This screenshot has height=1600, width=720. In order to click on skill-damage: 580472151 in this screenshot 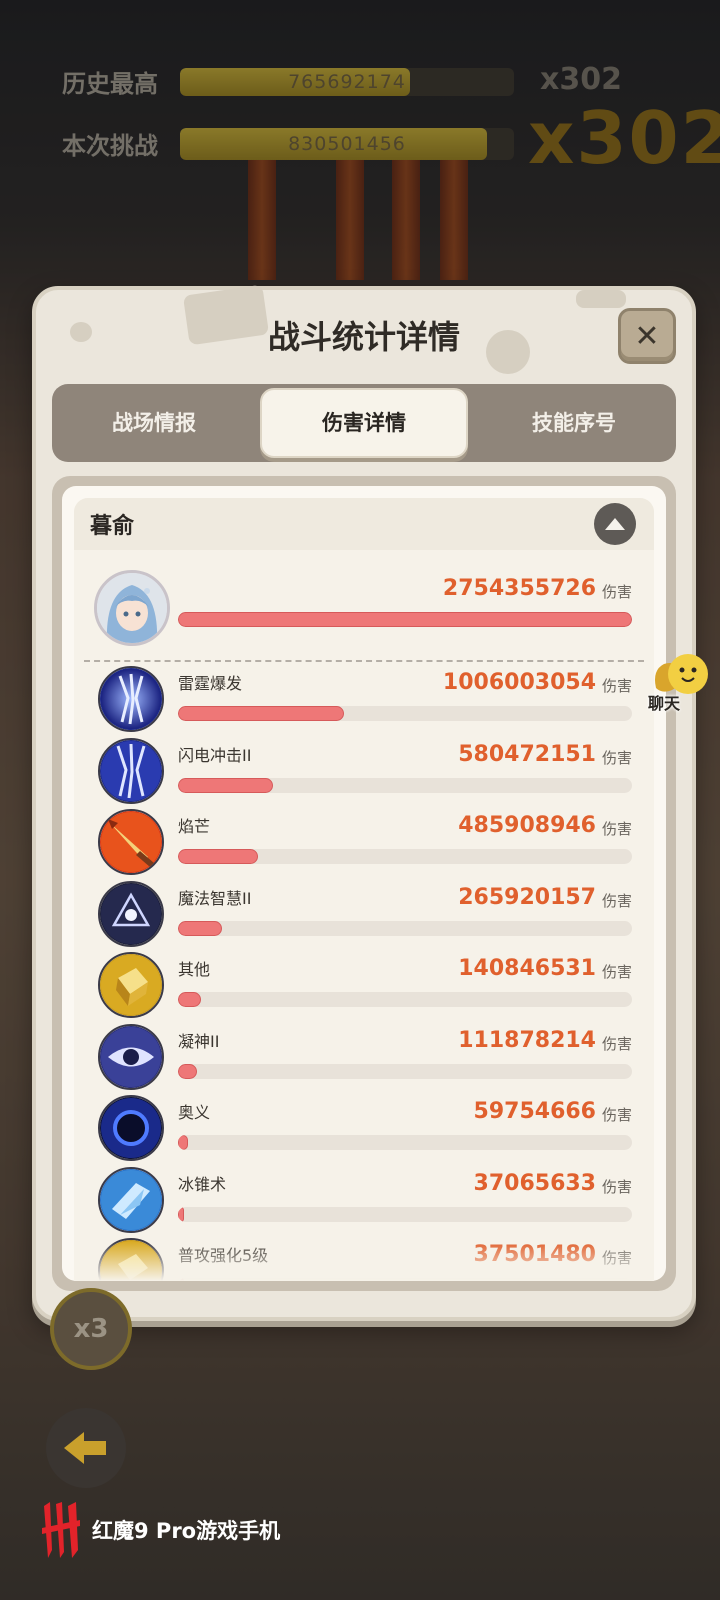, I will do `click(527, 754)`.